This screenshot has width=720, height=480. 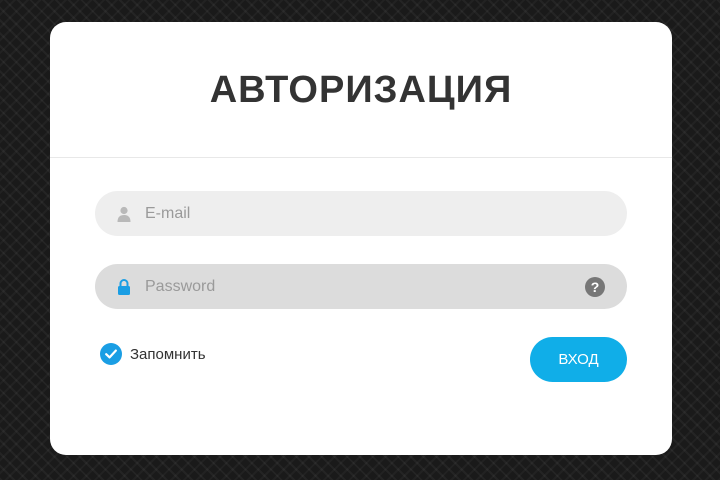 I want to click on user-icon, so click(x=124, y=214).